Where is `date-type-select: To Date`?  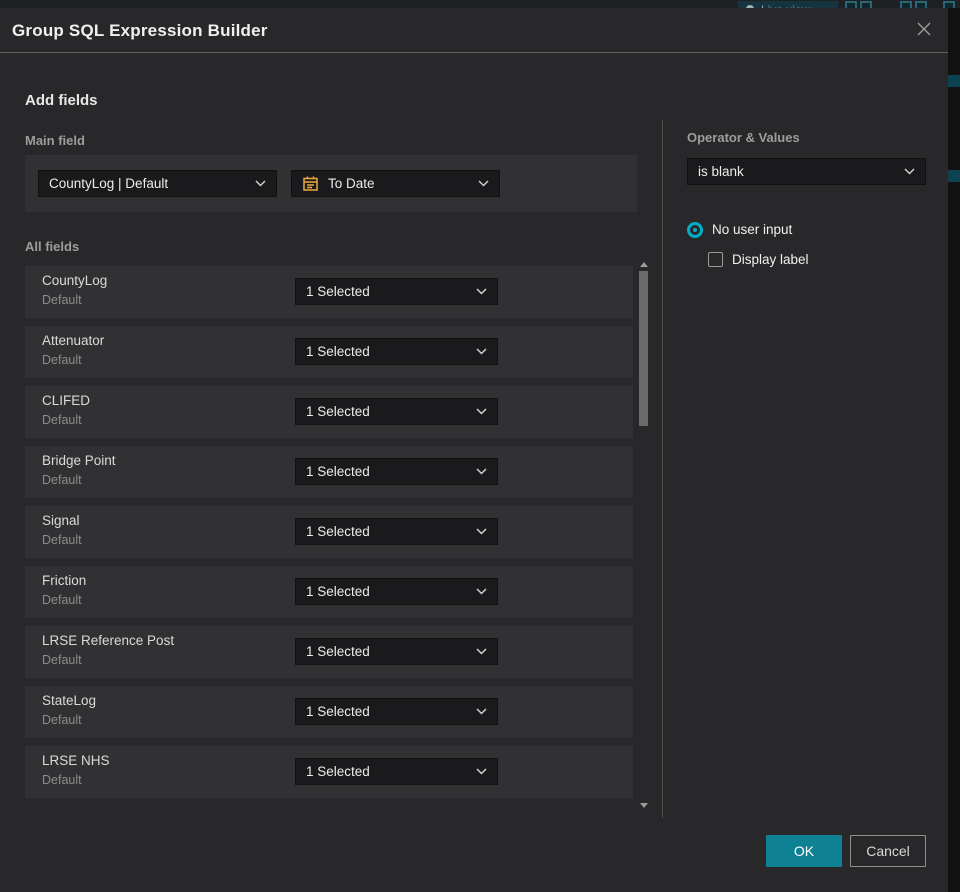
date-type-select: To Date is located at coordinates (395, 183).